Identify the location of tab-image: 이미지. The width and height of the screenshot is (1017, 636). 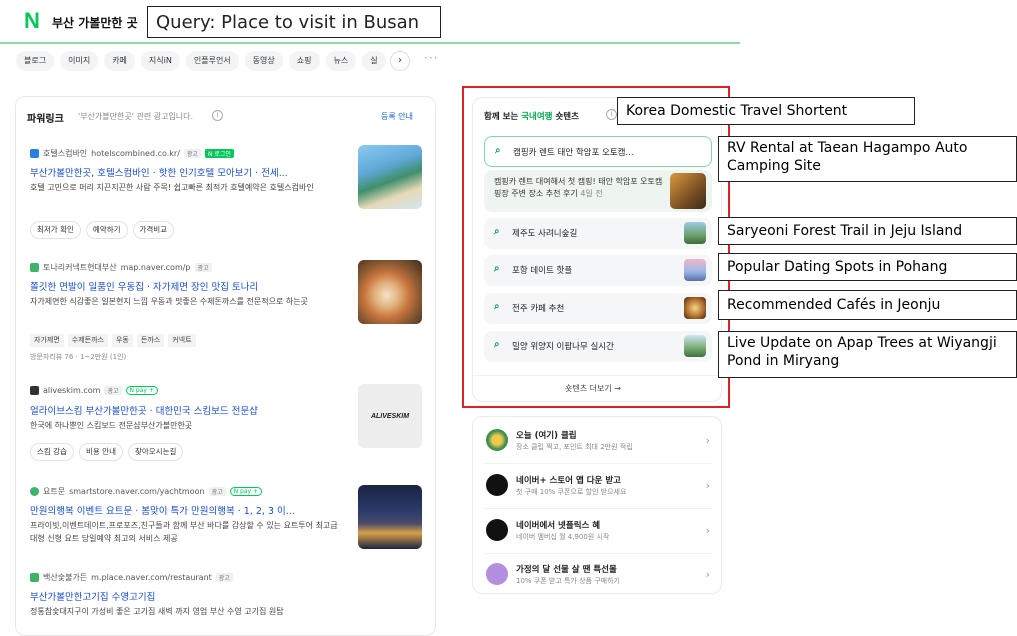
(79, 61).